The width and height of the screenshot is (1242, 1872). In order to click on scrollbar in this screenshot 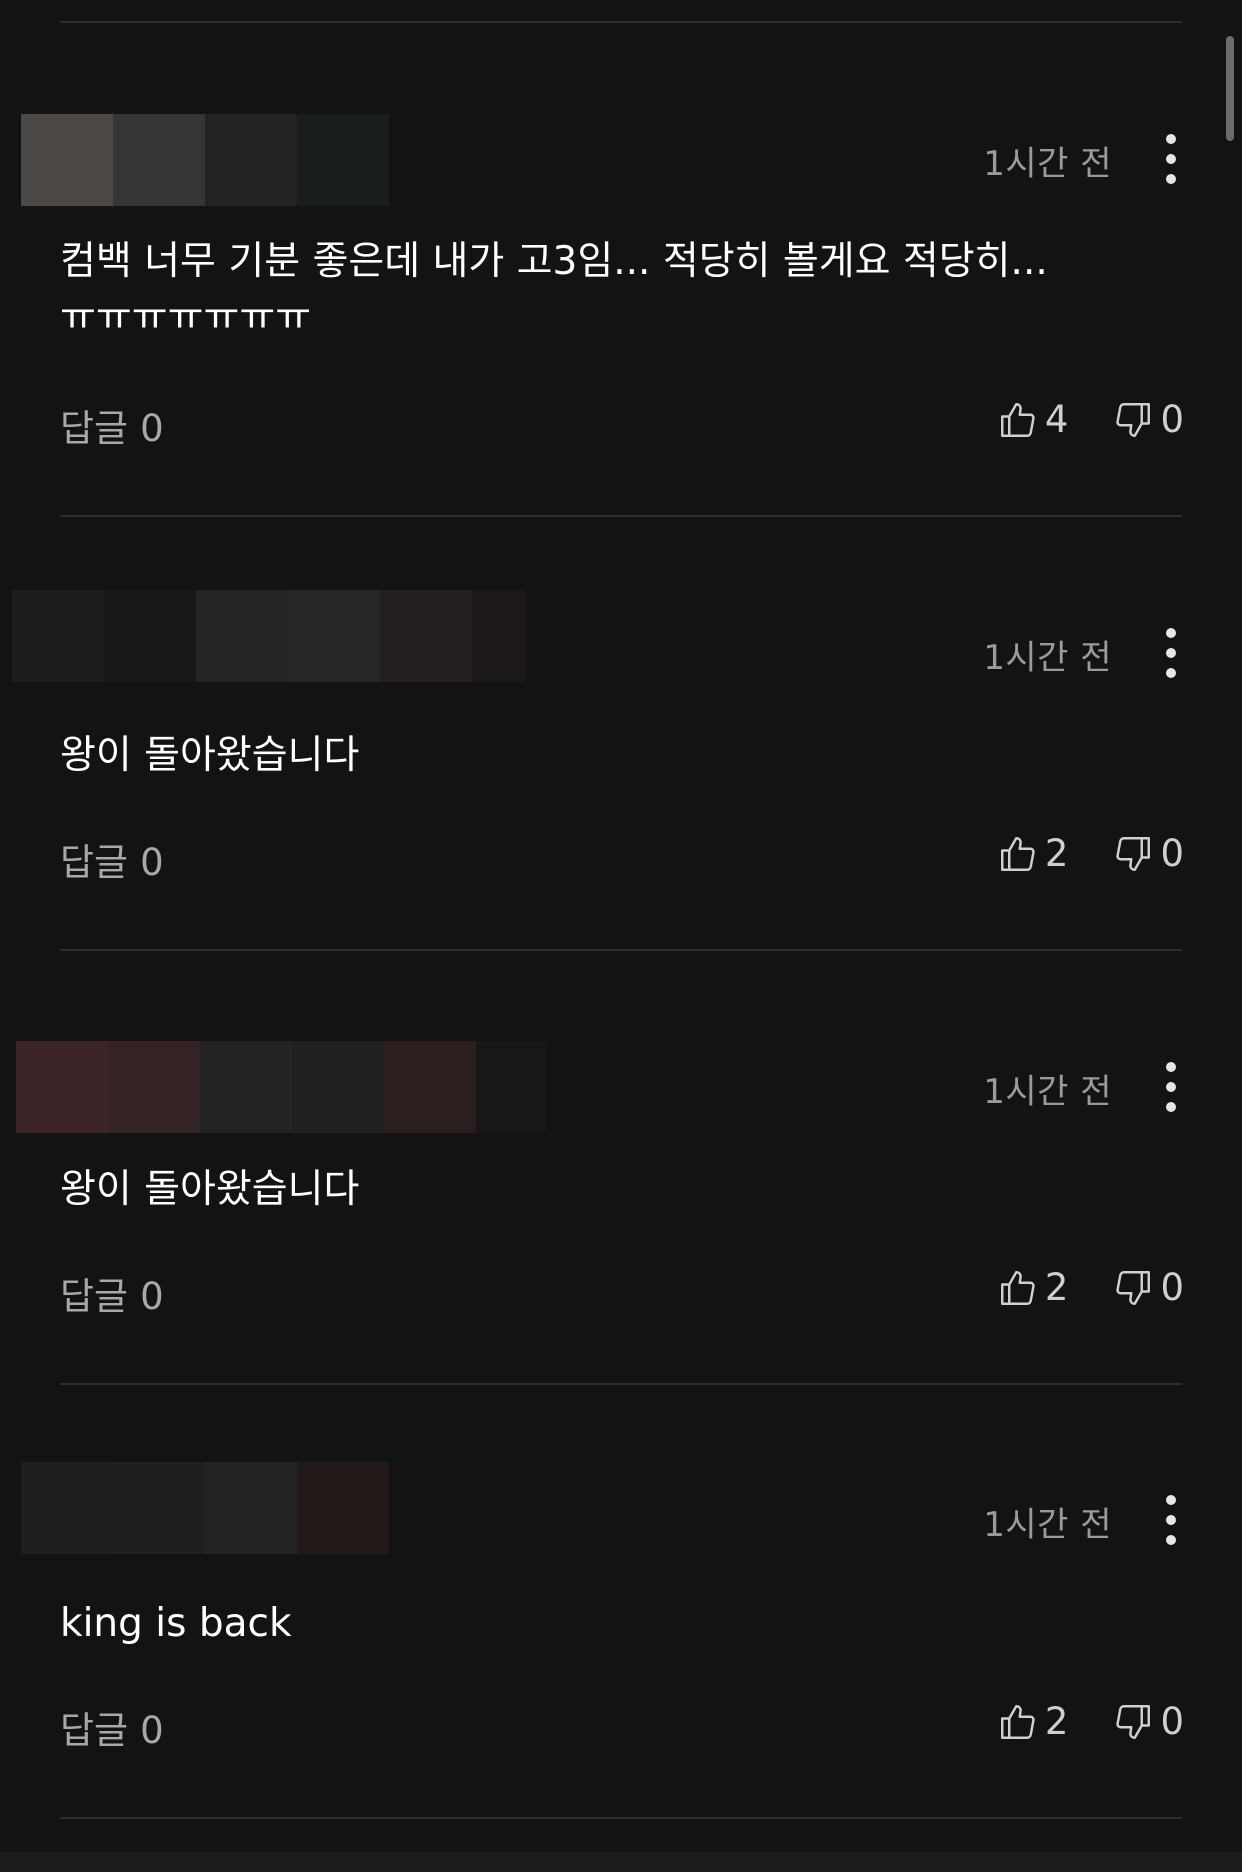, I will do `click(1230, 88)`.